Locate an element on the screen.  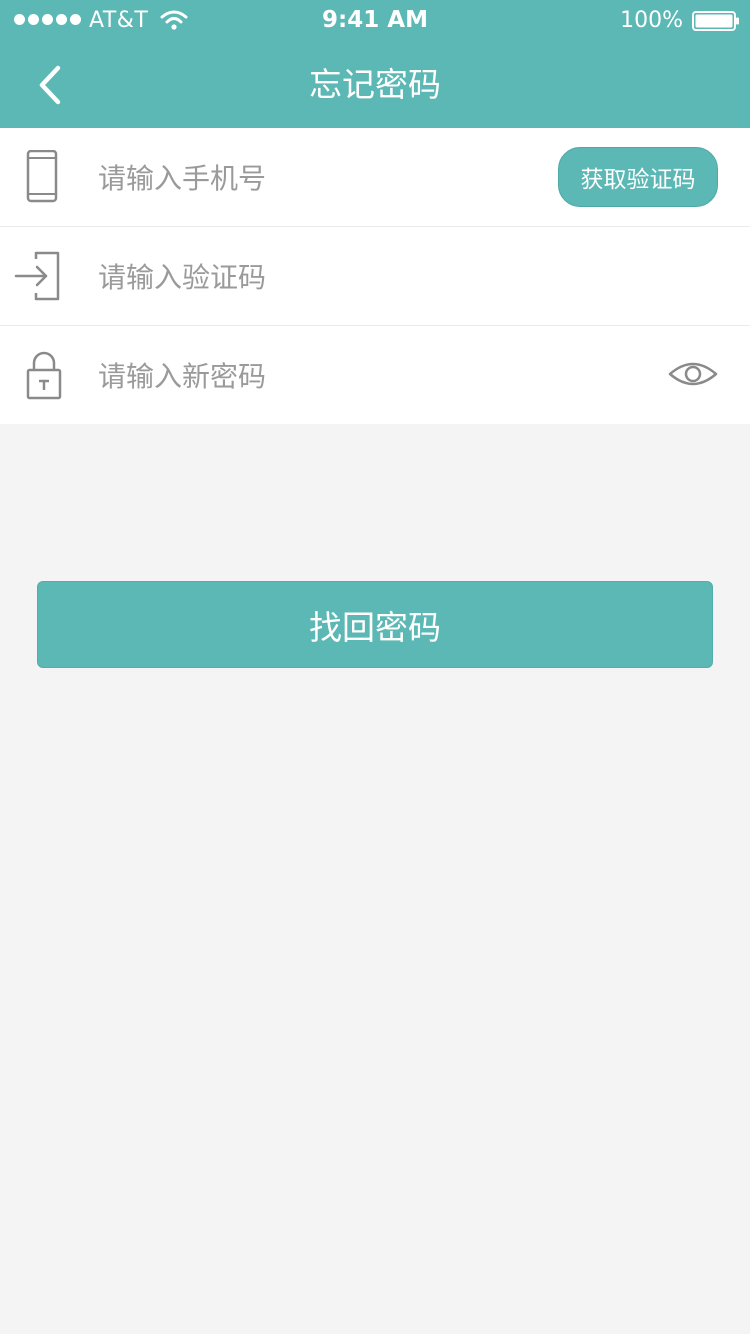
code-row is located at coordinates (375, 276).